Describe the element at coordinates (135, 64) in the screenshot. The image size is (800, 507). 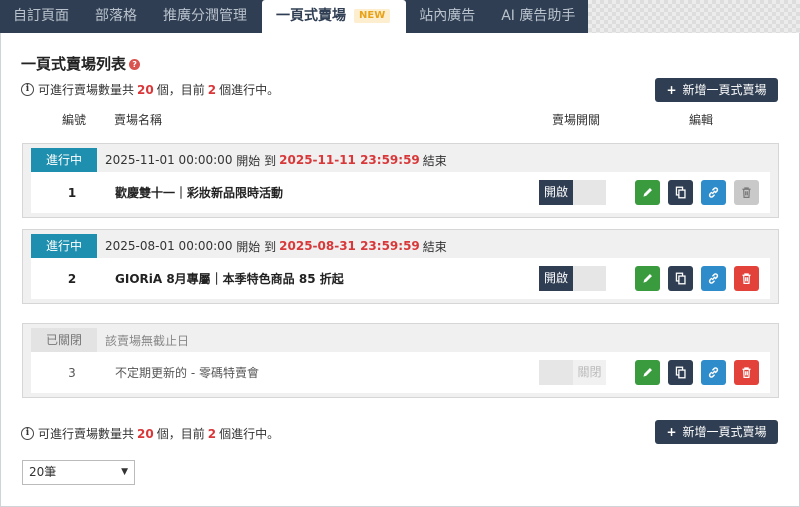
I see `help-icon: ?` at that location.